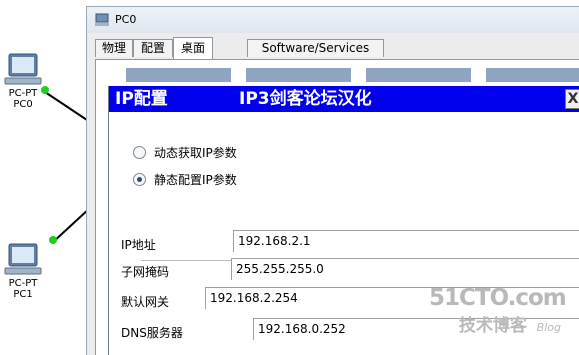 The image size is (579, 355). I want to click on window-titlebar: PC0, so click(333, 20).